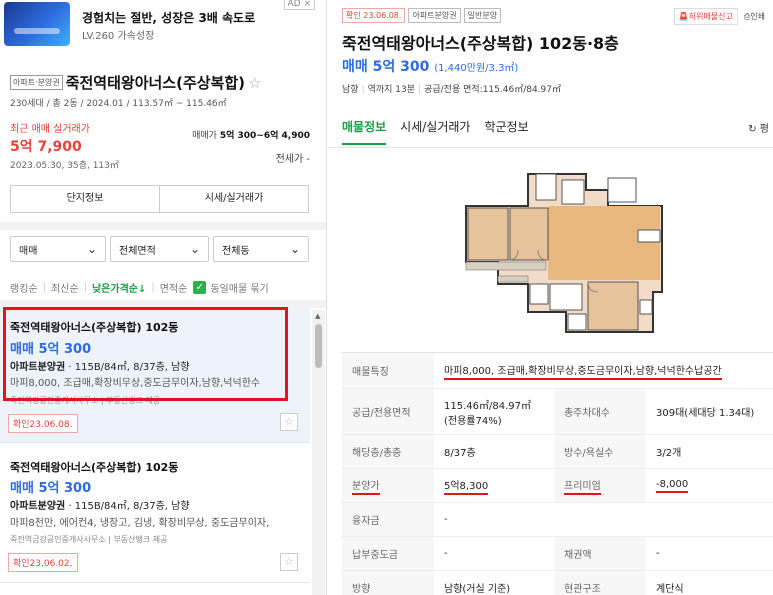 This screenshot has width=773, height=595. Describe the element at coordinates (460, 453) in the screenshot. I see `value-floor: 8/37층` at that location.